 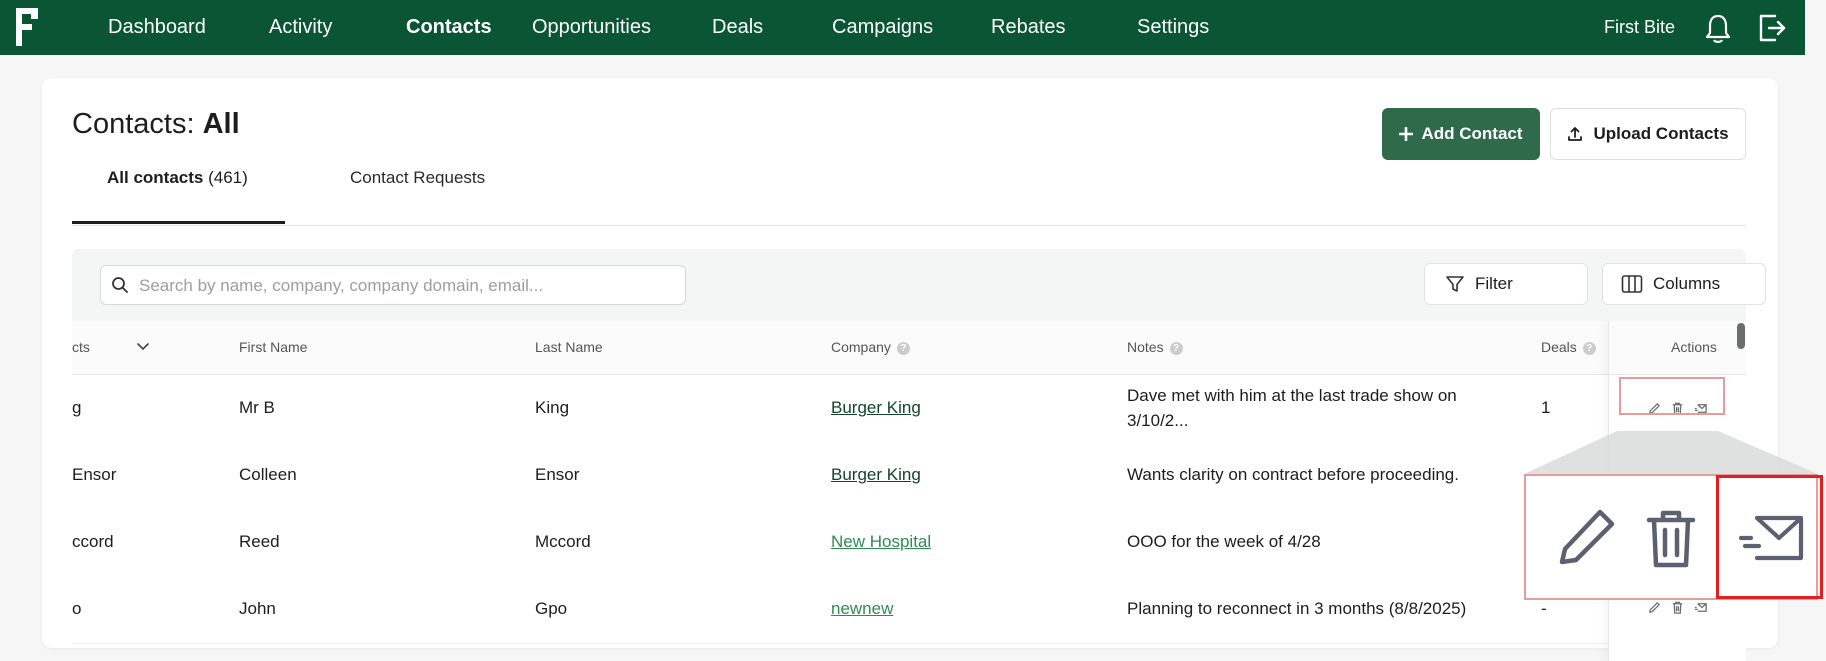 I want to click on tenant-name: First Bite, so click(x=1639, y=27).